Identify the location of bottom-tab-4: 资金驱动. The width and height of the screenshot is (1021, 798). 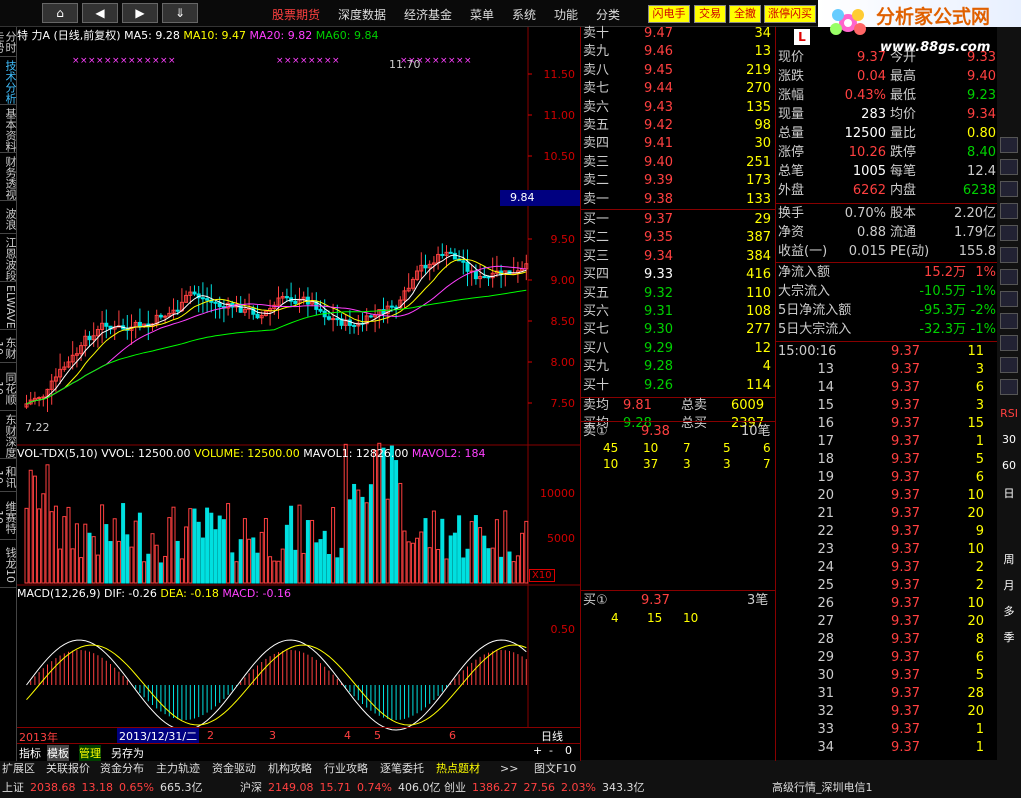
(234, 769).